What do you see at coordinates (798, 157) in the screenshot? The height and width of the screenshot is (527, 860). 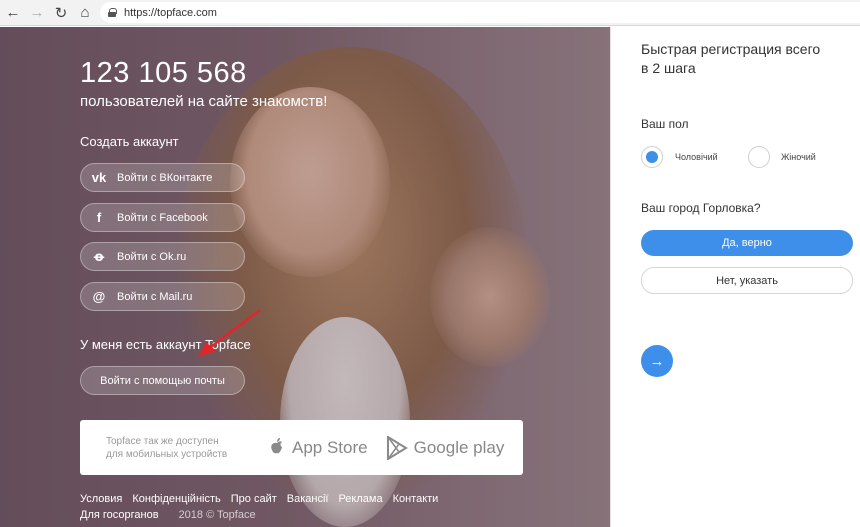 I see `gender-female-label: Жіночий` at bounding box center [798, 157].